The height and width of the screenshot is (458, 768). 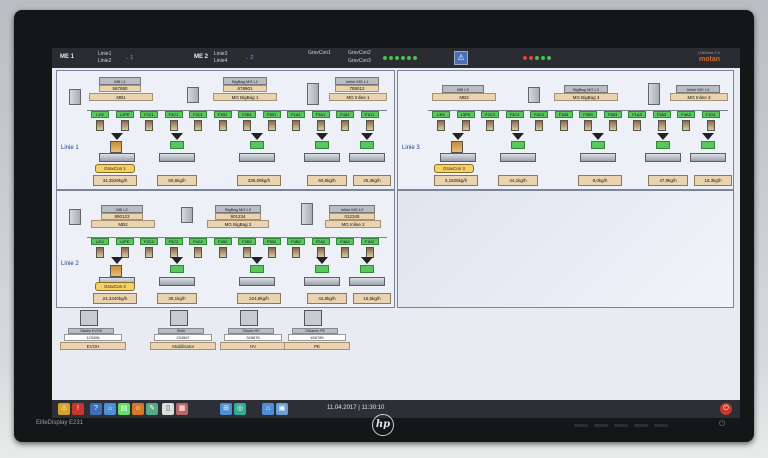 What do you see at coordinates (245, 97) in the screenshot?
I see `bigbag-name: MG BigBag 1` at bounding box center [245, 97].